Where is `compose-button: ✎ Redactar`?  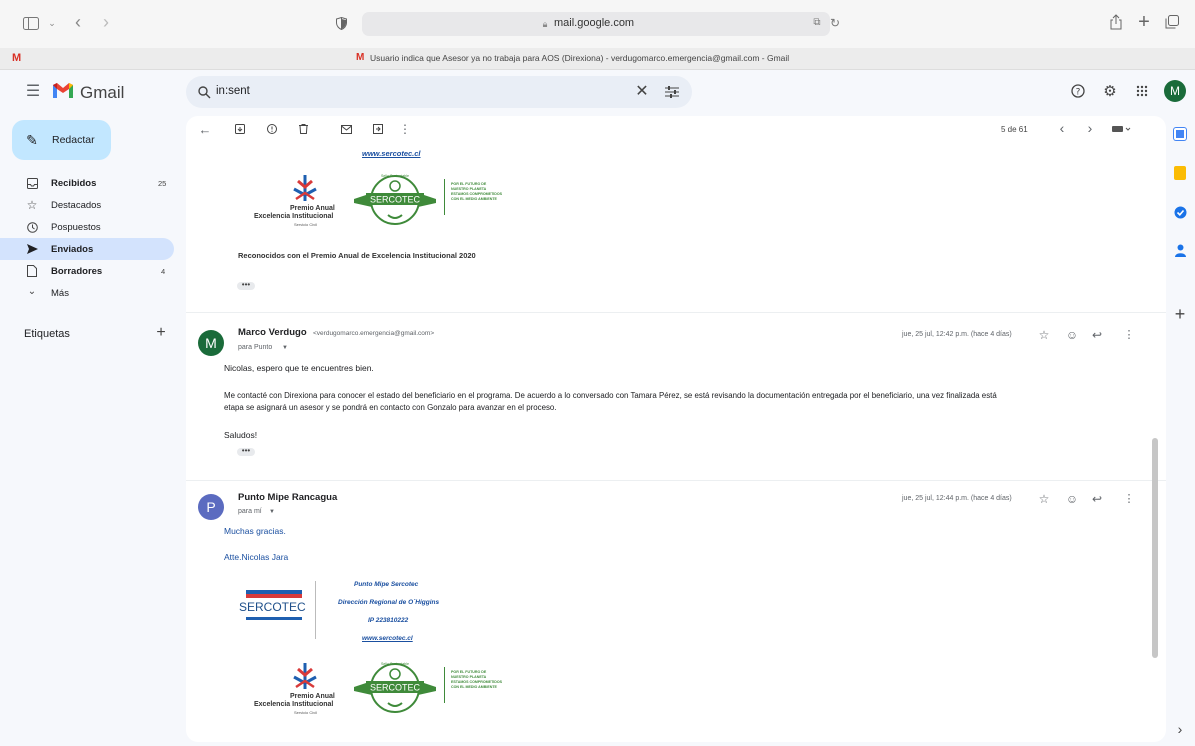
compose-button: ✎ Redactar is located at coordinates (61, 140).